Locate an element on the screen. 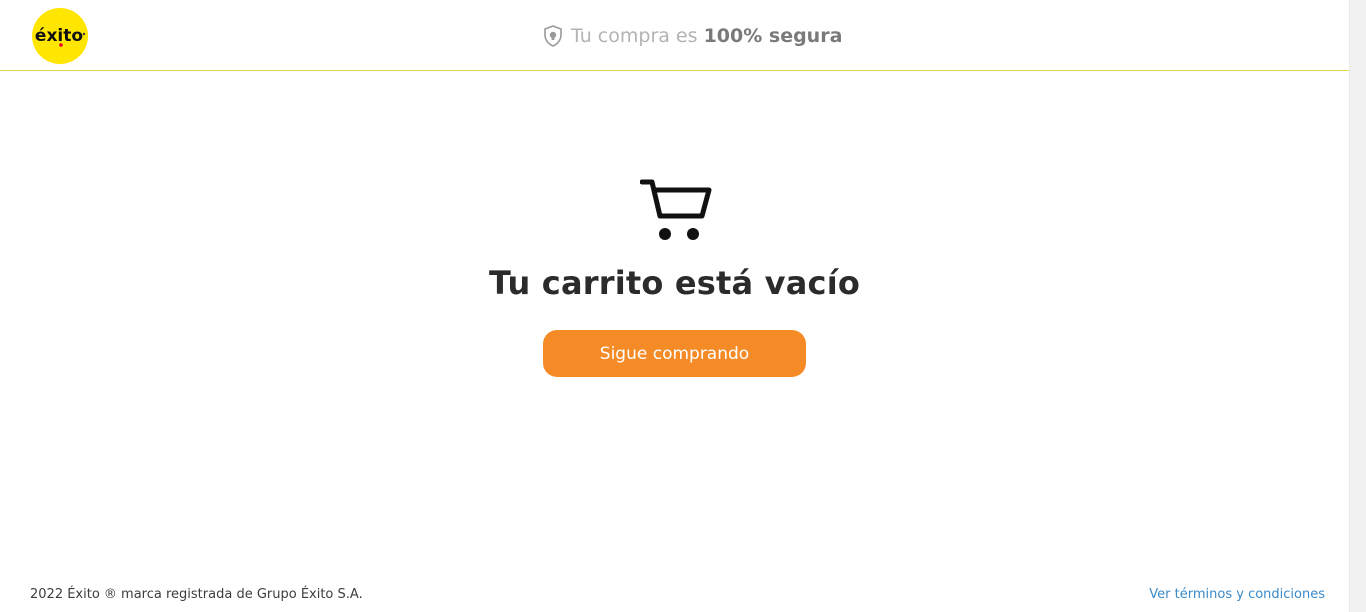  terms-link: Ver términos y condiciones is located at coordinates (1237, 594).